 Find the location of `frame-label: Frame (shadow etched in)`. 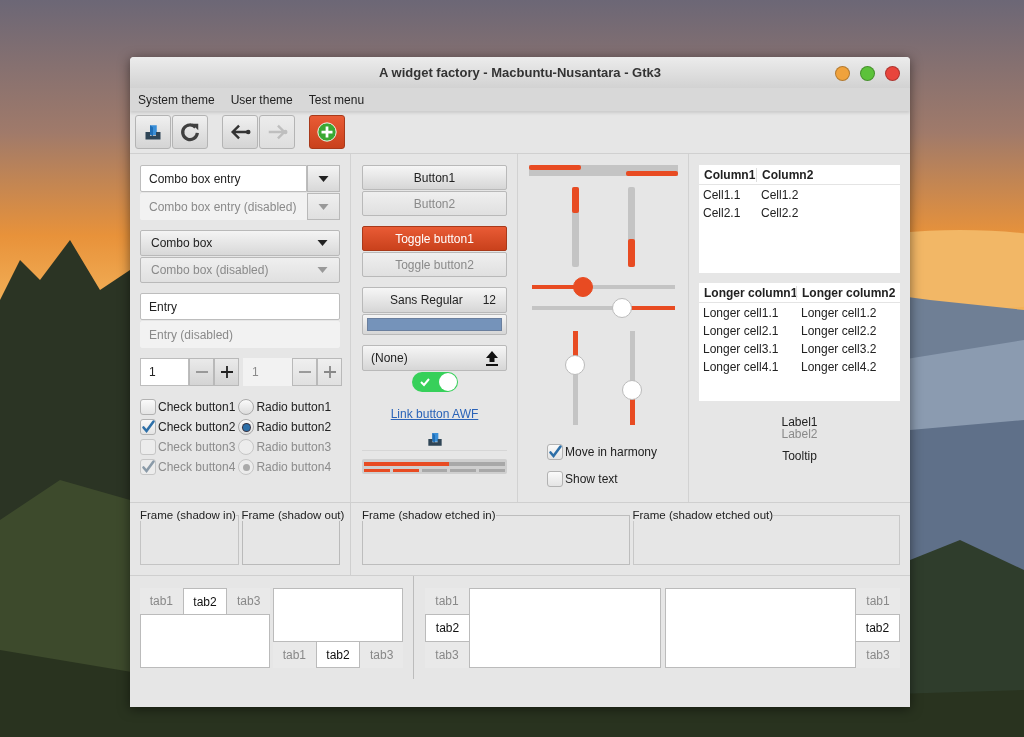

frame-label: Frame (shadow etched in) is located at coordinates (429, 515).